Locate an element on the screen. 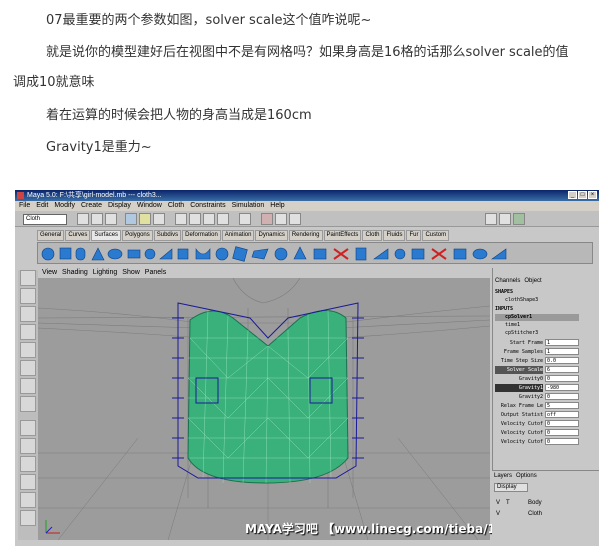 This screenshot has height=546, width=599. input-node-solver: cpSolver1 is located at coordinates (537, 317).